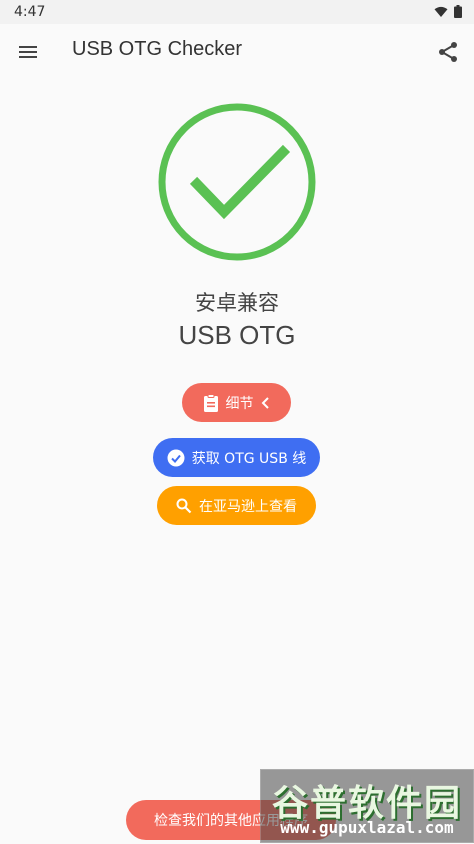 The height and width of the screenshot is (844, 474). I want to click on details-button: 细节, so click(236, 402).